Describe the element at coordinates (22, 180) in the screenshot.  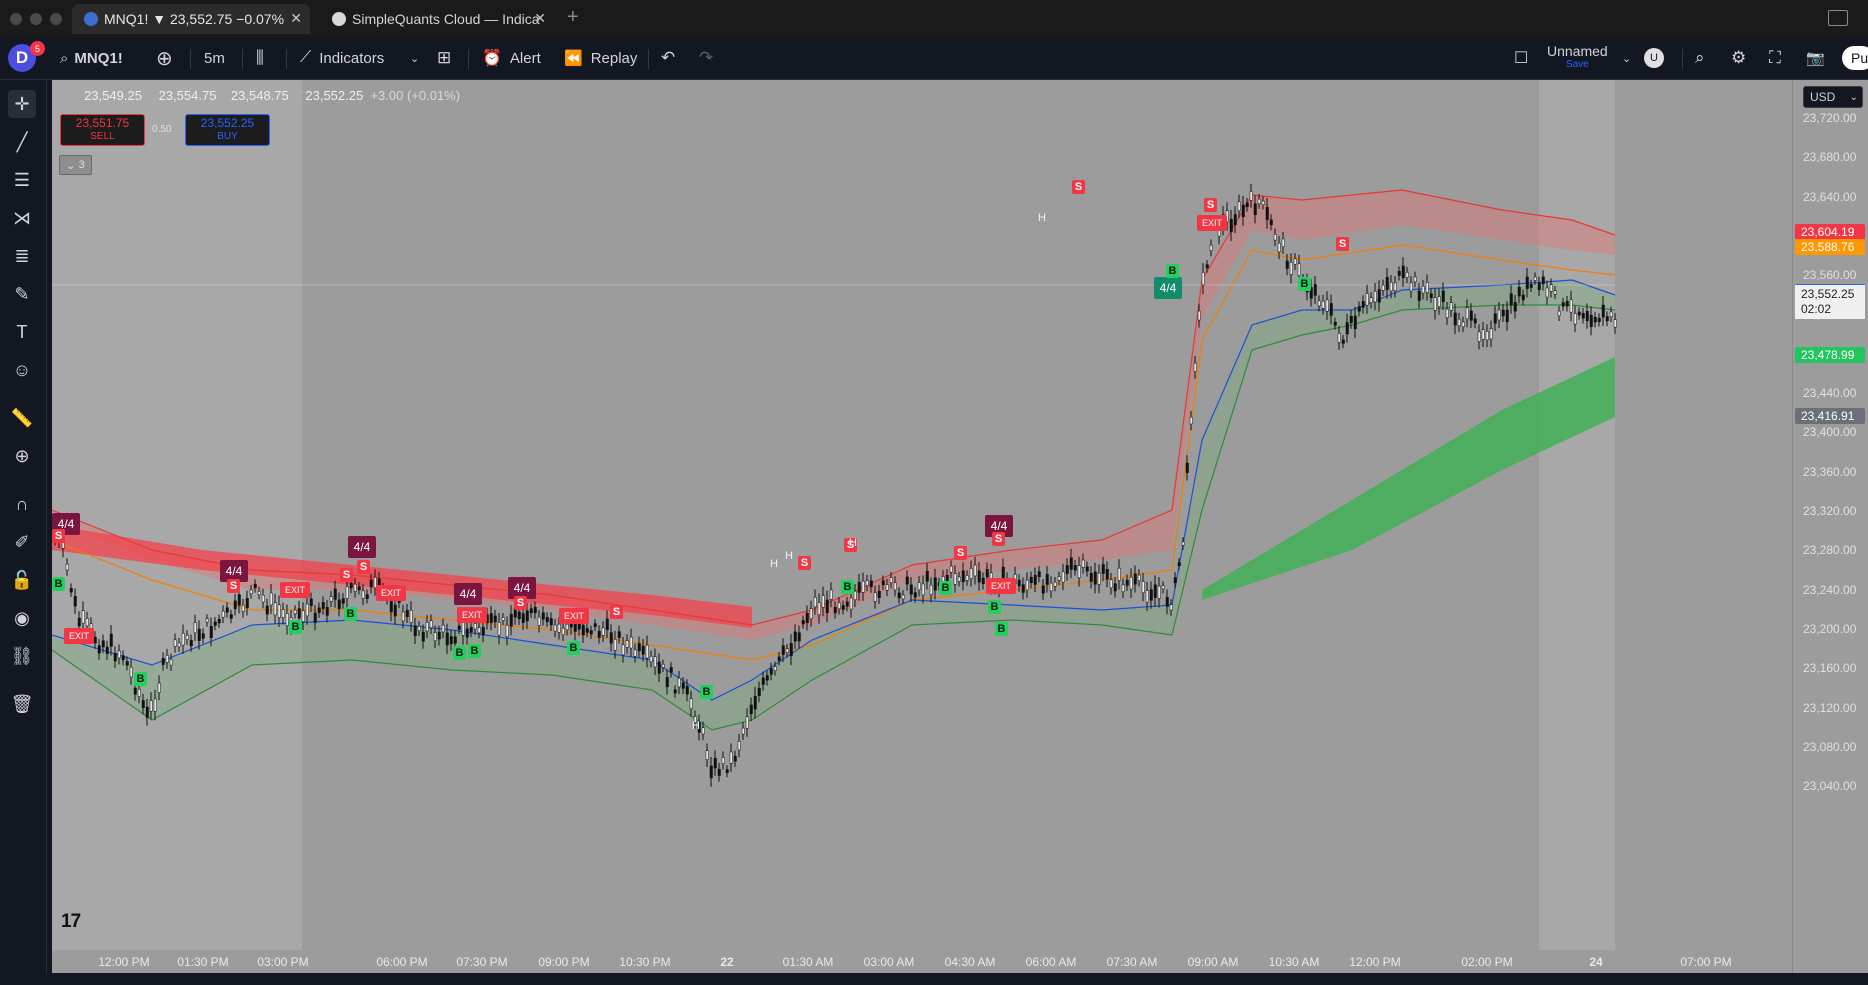
I see `horizontal-lines-icon: ☰` at that location.